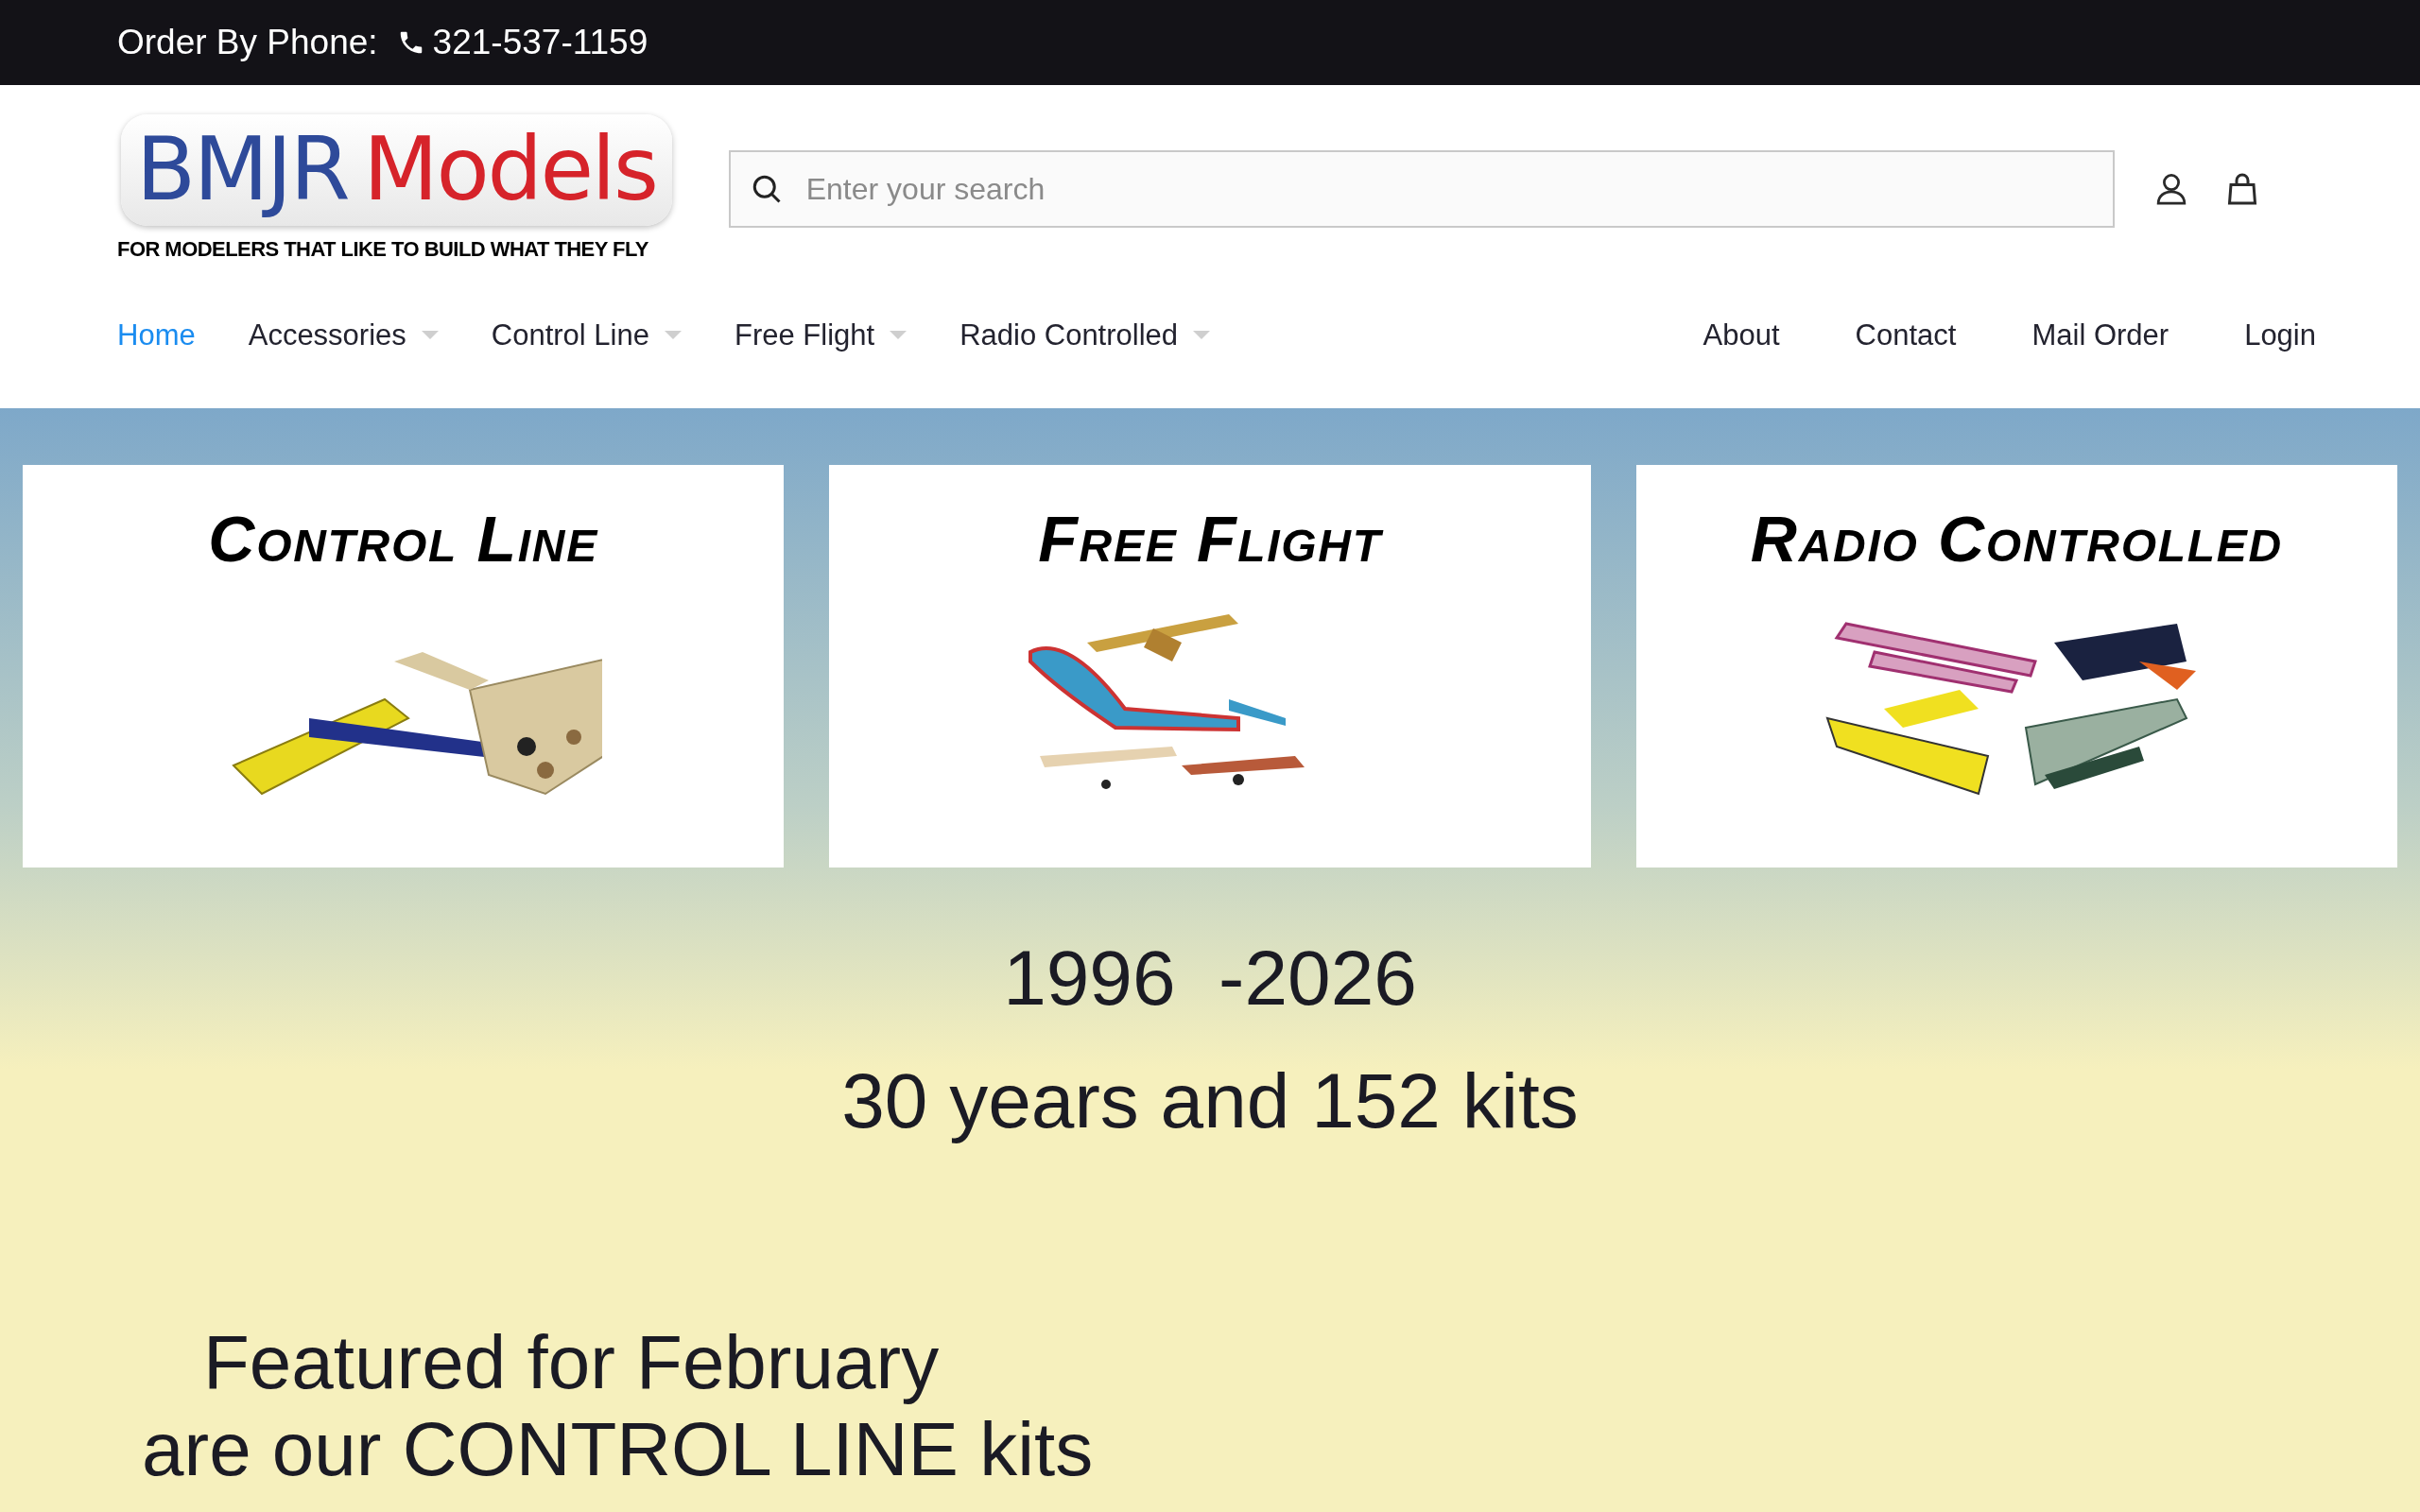  I want to click on nav-link: Login, so click(2280, 335).